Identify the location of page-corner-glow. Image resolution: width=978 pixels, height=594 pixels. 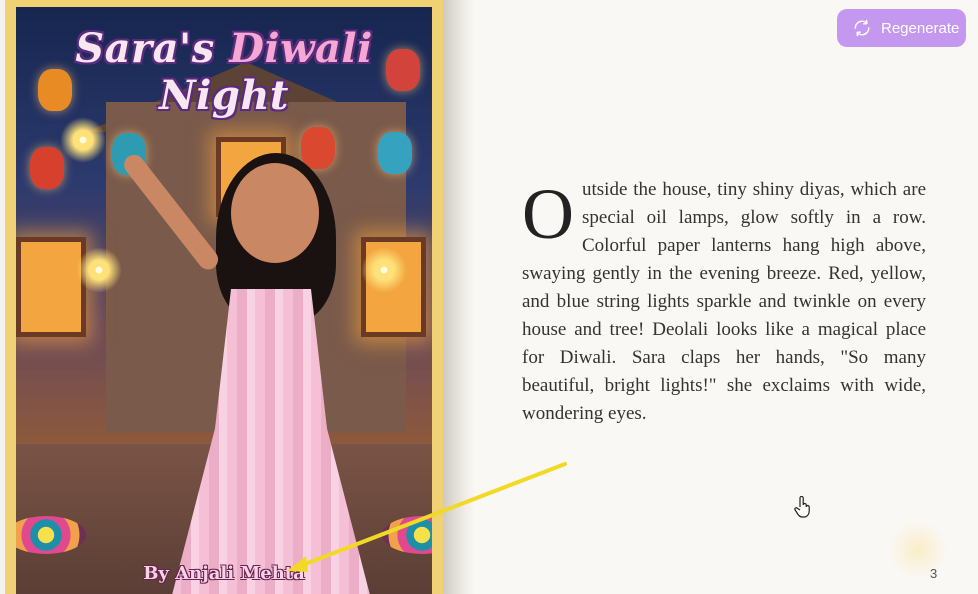
(918, 550).